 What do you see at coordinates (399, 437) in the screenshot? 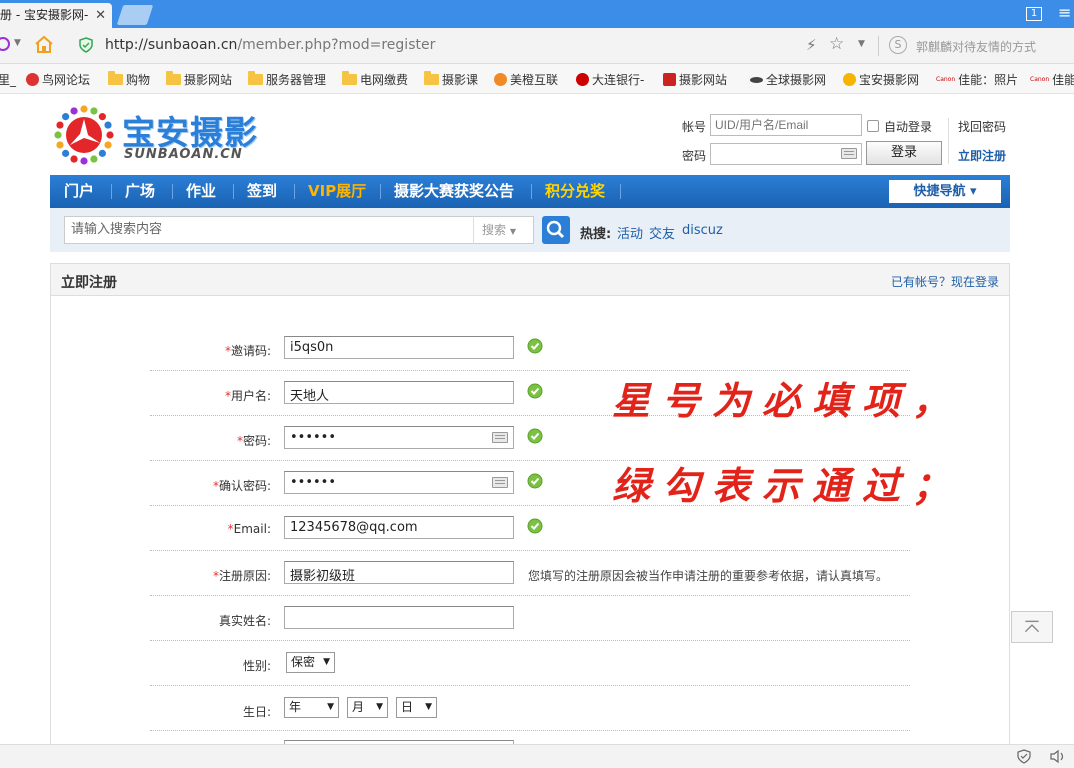
I see `password-field: ••••••` at bounding box center [399, 437].